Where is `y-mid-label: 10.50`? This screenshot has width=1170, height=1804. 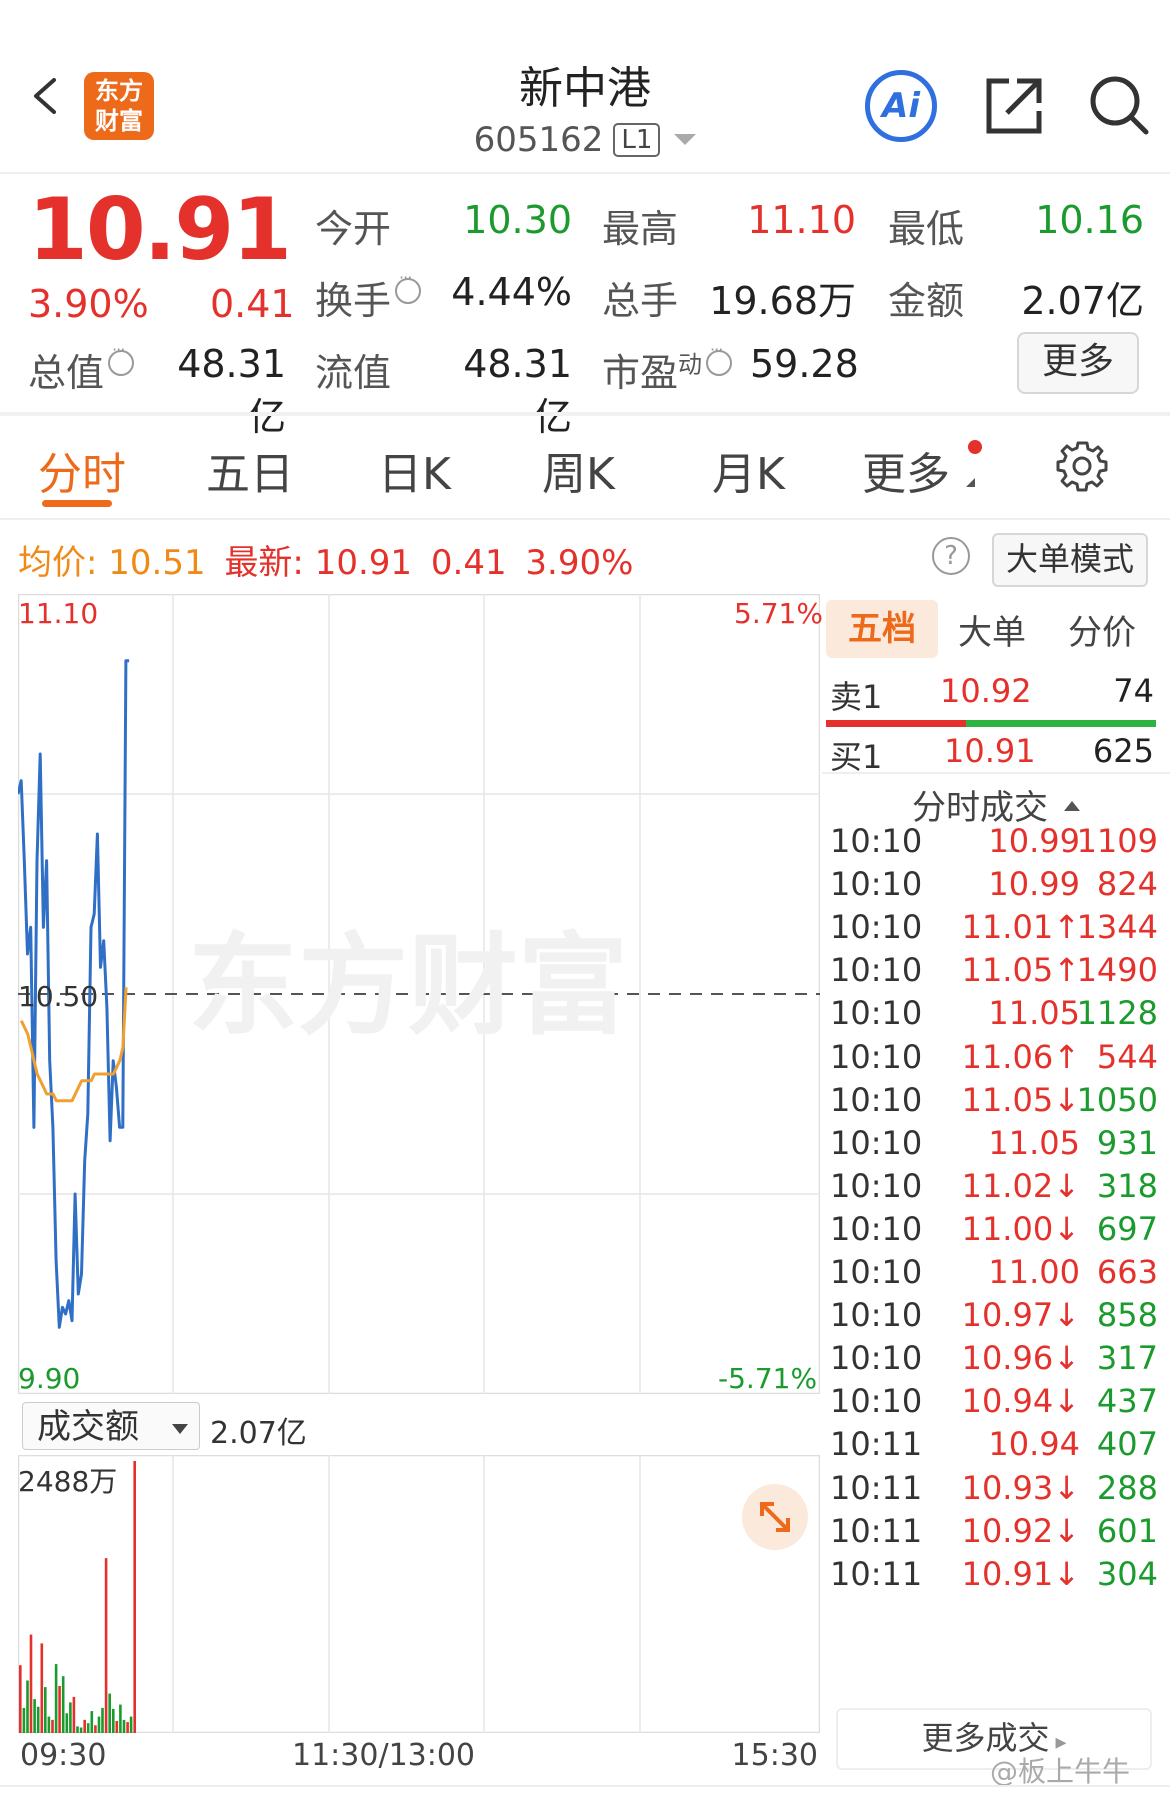
y-mid-label: 10.50 is located at coordinates (58, 996).